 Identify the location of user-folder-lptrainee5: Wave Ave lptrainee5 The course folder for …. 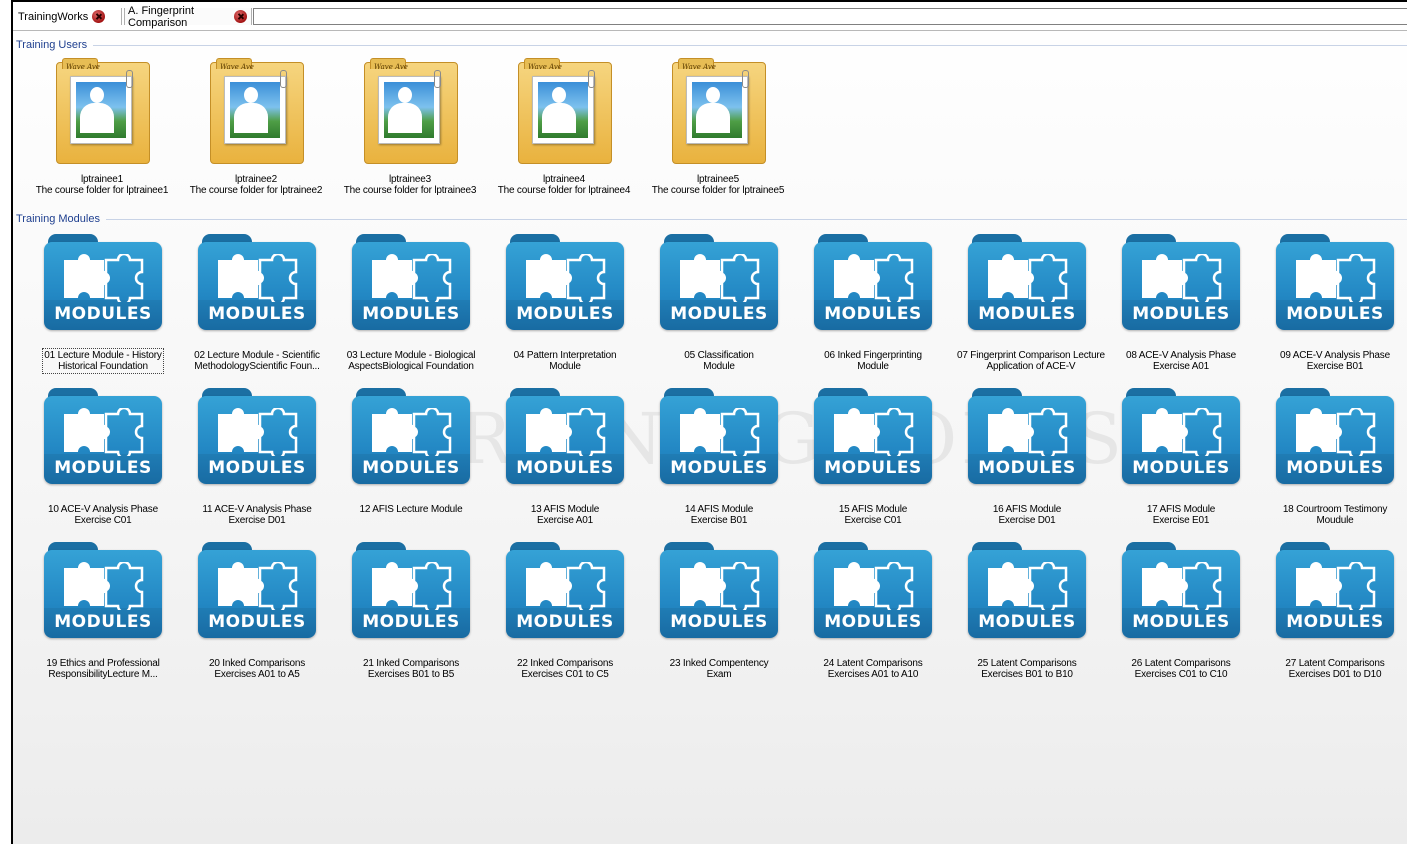
(718, 127).